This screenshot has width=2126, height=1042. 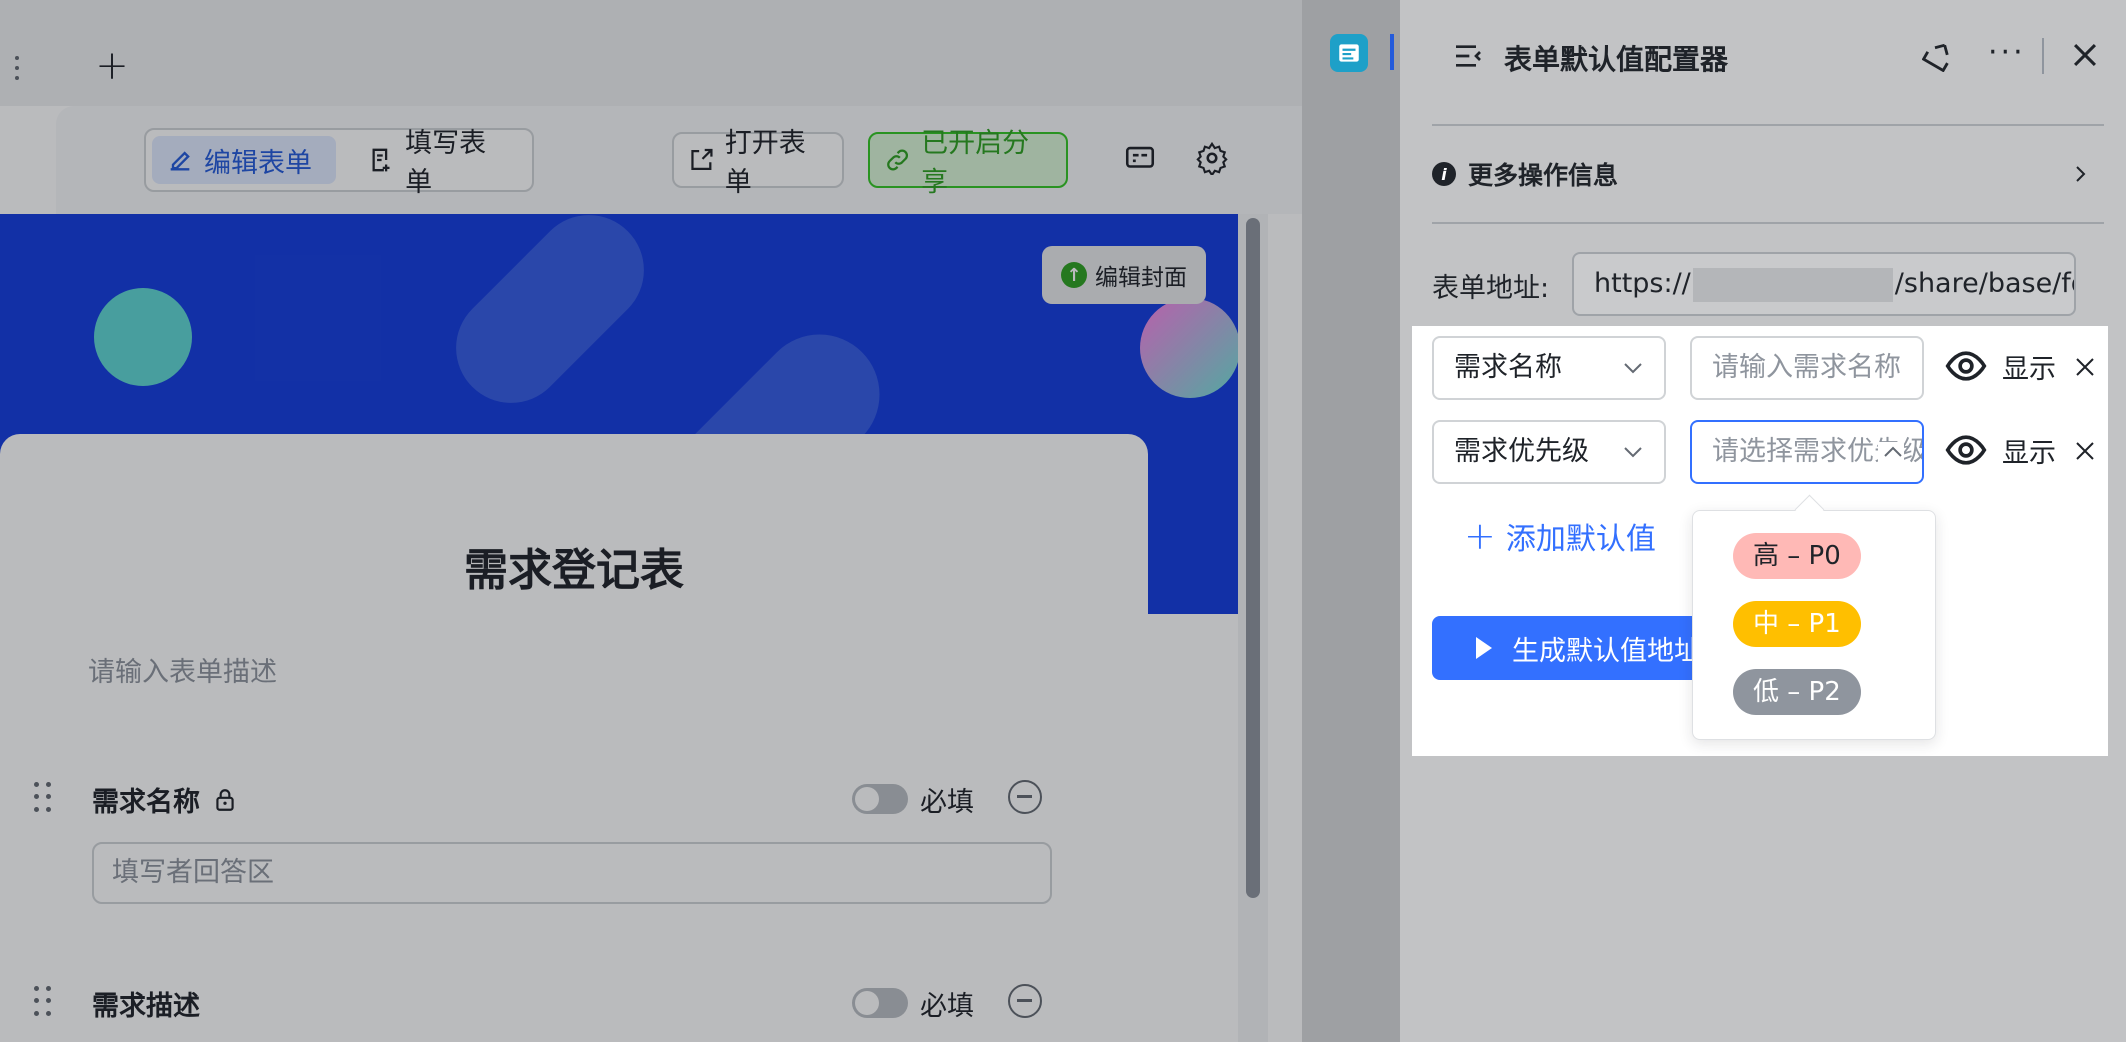 I want to click on info-icon: i, so click(x=1444, y=174).